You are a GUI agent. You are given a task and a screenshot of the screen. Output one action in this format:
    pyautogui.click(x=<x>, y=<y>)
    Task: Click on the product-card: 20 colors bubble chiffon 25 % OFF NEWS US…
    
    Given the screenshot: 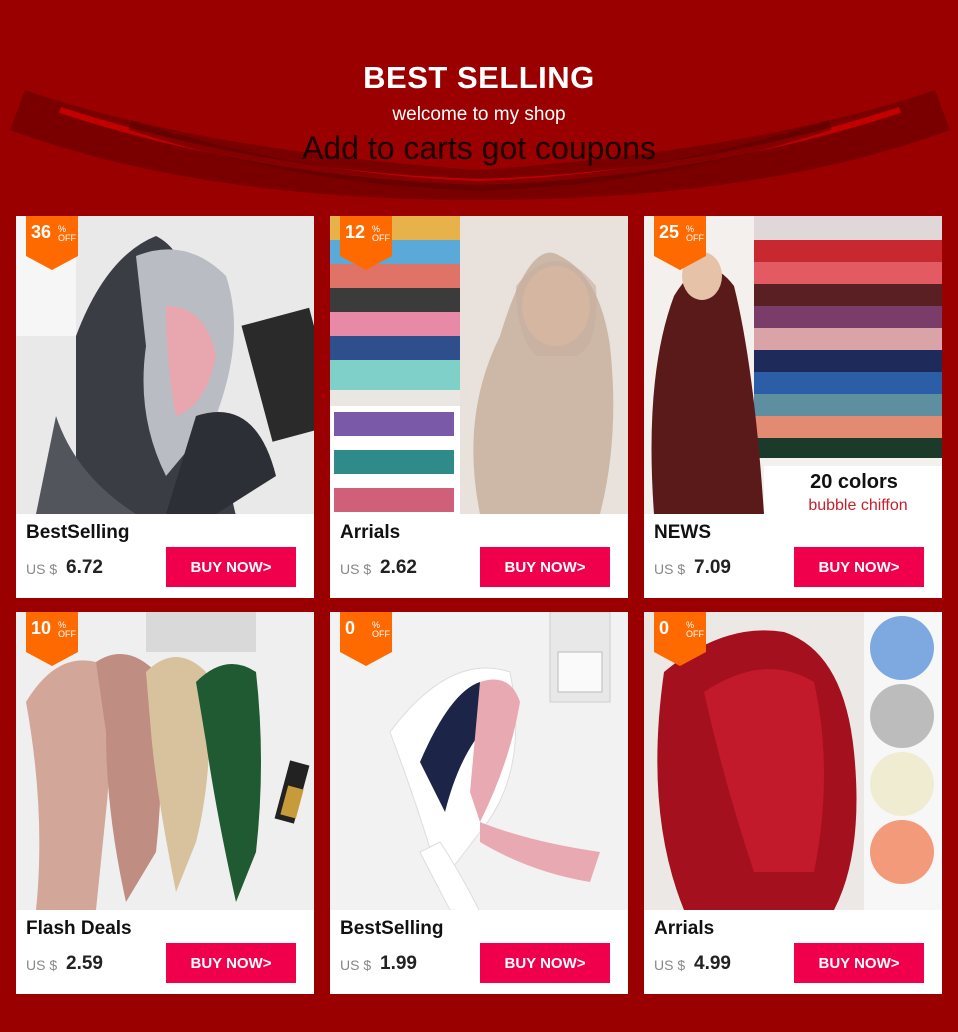 What is the action you would take?
    pyautogui.click(x=793, y=407)
    